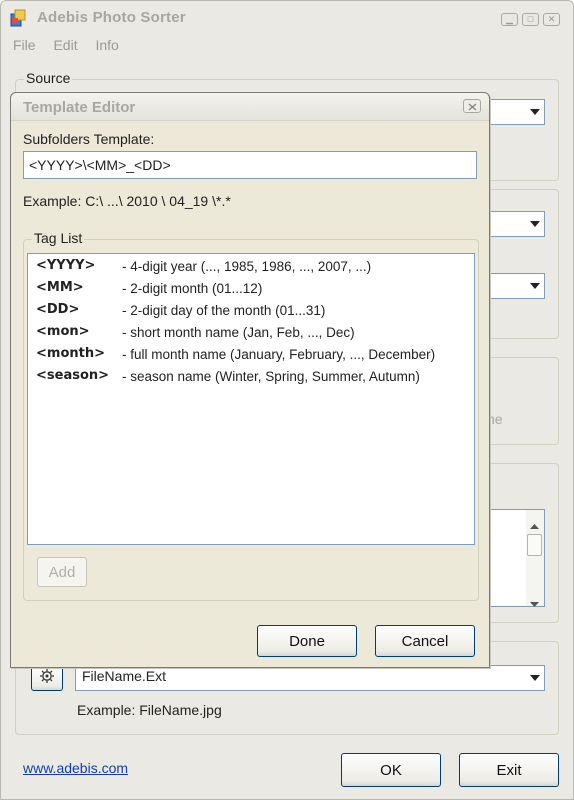 The image size is (574, 800). What do you see at coordinates (89, 139) in the screenshot?
I see `subfolders-template-label: Subfolders Template:` at bounding box center [89, 139].